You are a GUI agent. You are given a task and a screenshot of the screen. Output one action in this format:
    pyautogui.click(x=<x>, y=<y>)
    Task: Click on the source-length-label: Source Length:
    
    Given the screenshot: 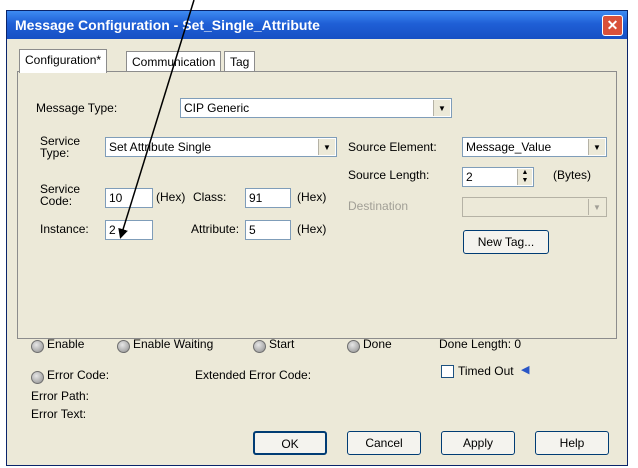 What is the action you would take?
    pyautogui.click(x=389, y=175)
    